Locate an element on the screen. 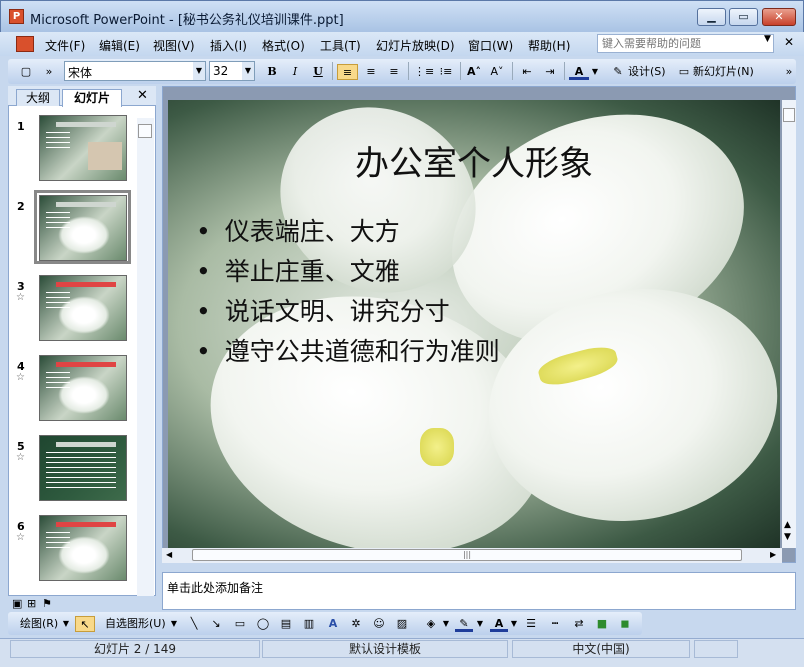 The image size is (804, 667). select-pointer-icon: ↖ is located at coordinates (85, 624).